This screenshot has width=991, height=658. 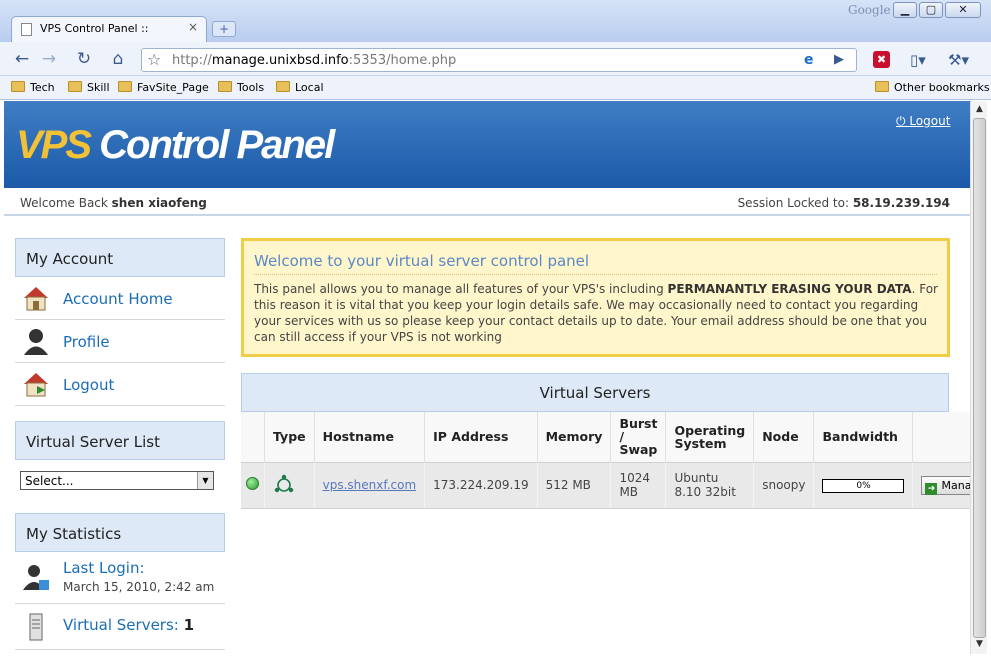 What do you see at coordinates (574, 485) in the screenshot?
I see `memory-cell: 512 MB` at bounding box center [574, 485].